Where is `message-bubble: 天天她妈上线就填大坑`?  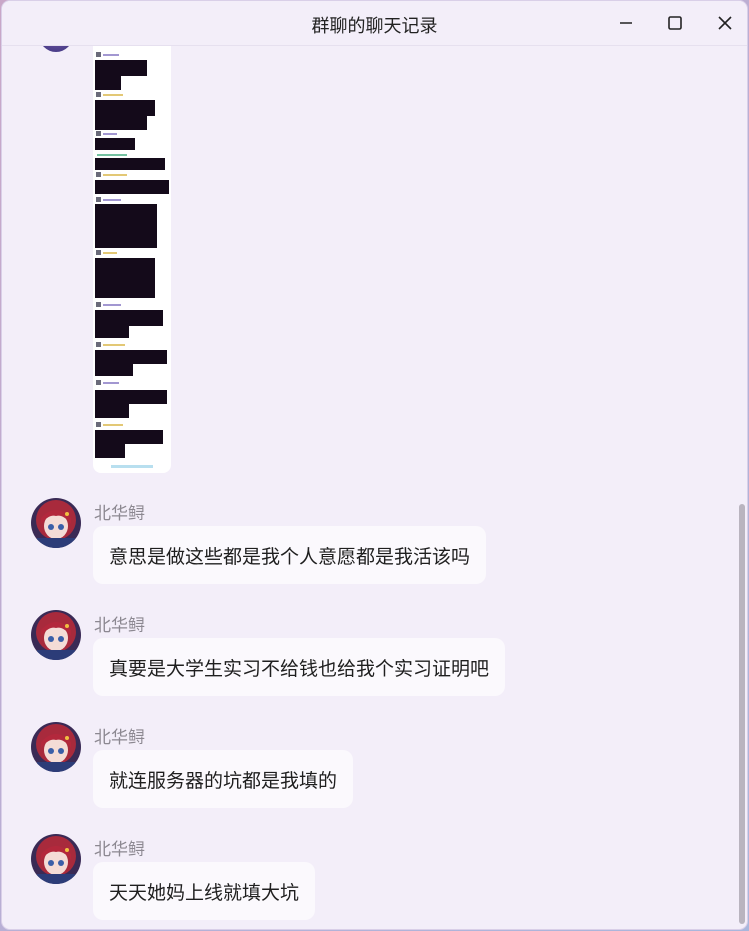
message-bubble: 天天她妈上线就填大坑 is located at coordinates (204, 891).